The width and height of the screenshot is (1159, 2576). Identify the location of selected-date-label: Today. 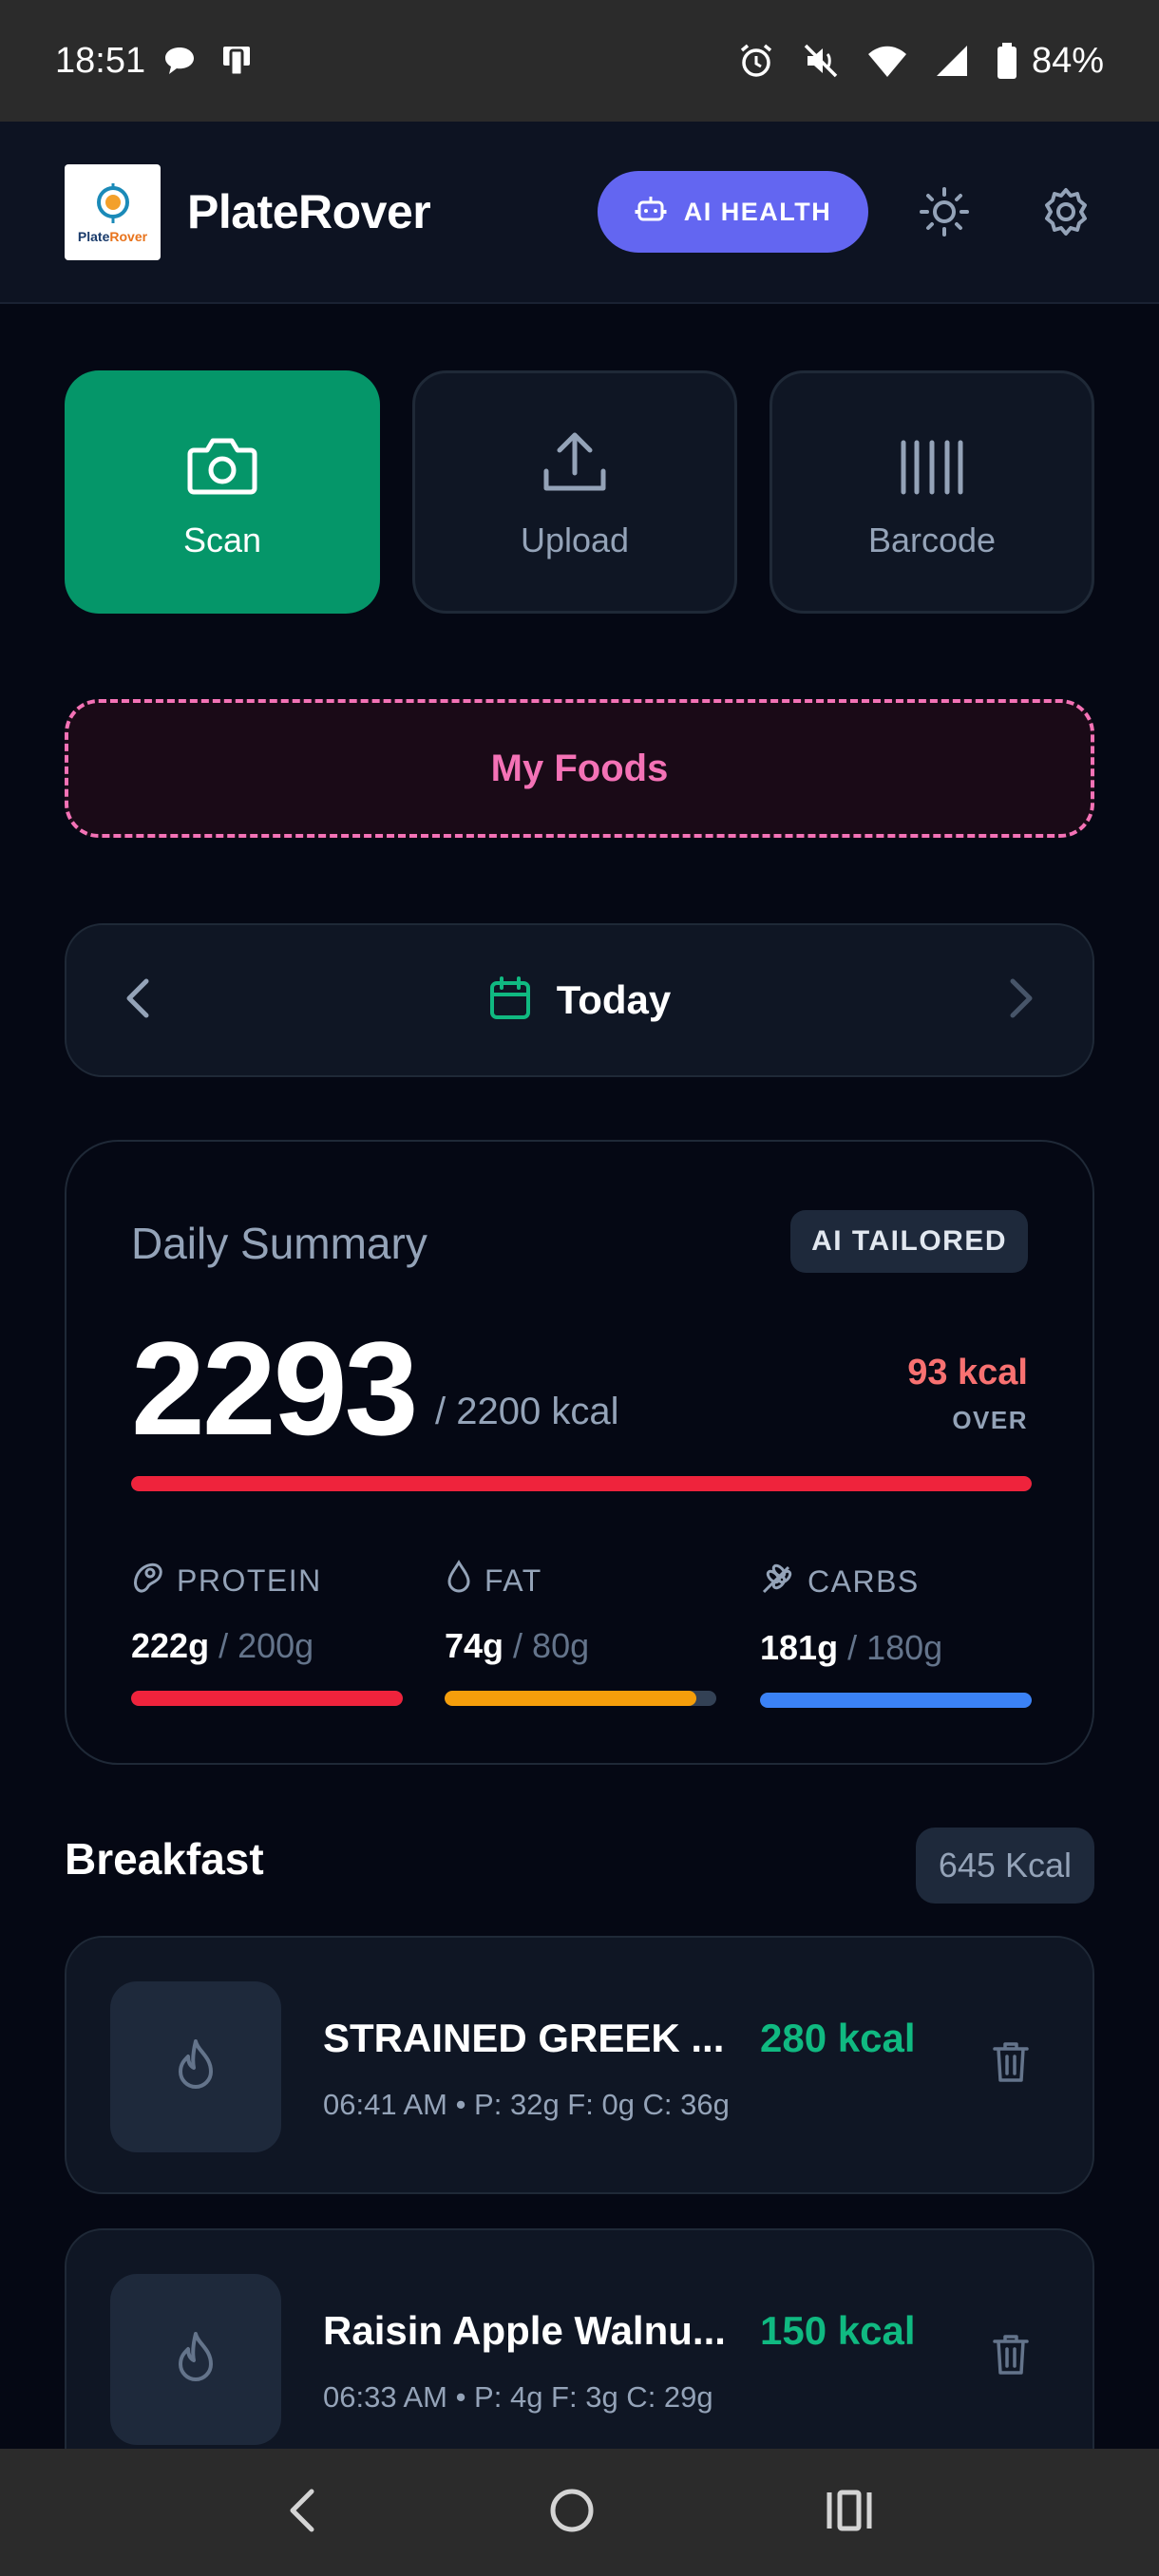
(614, 1000).